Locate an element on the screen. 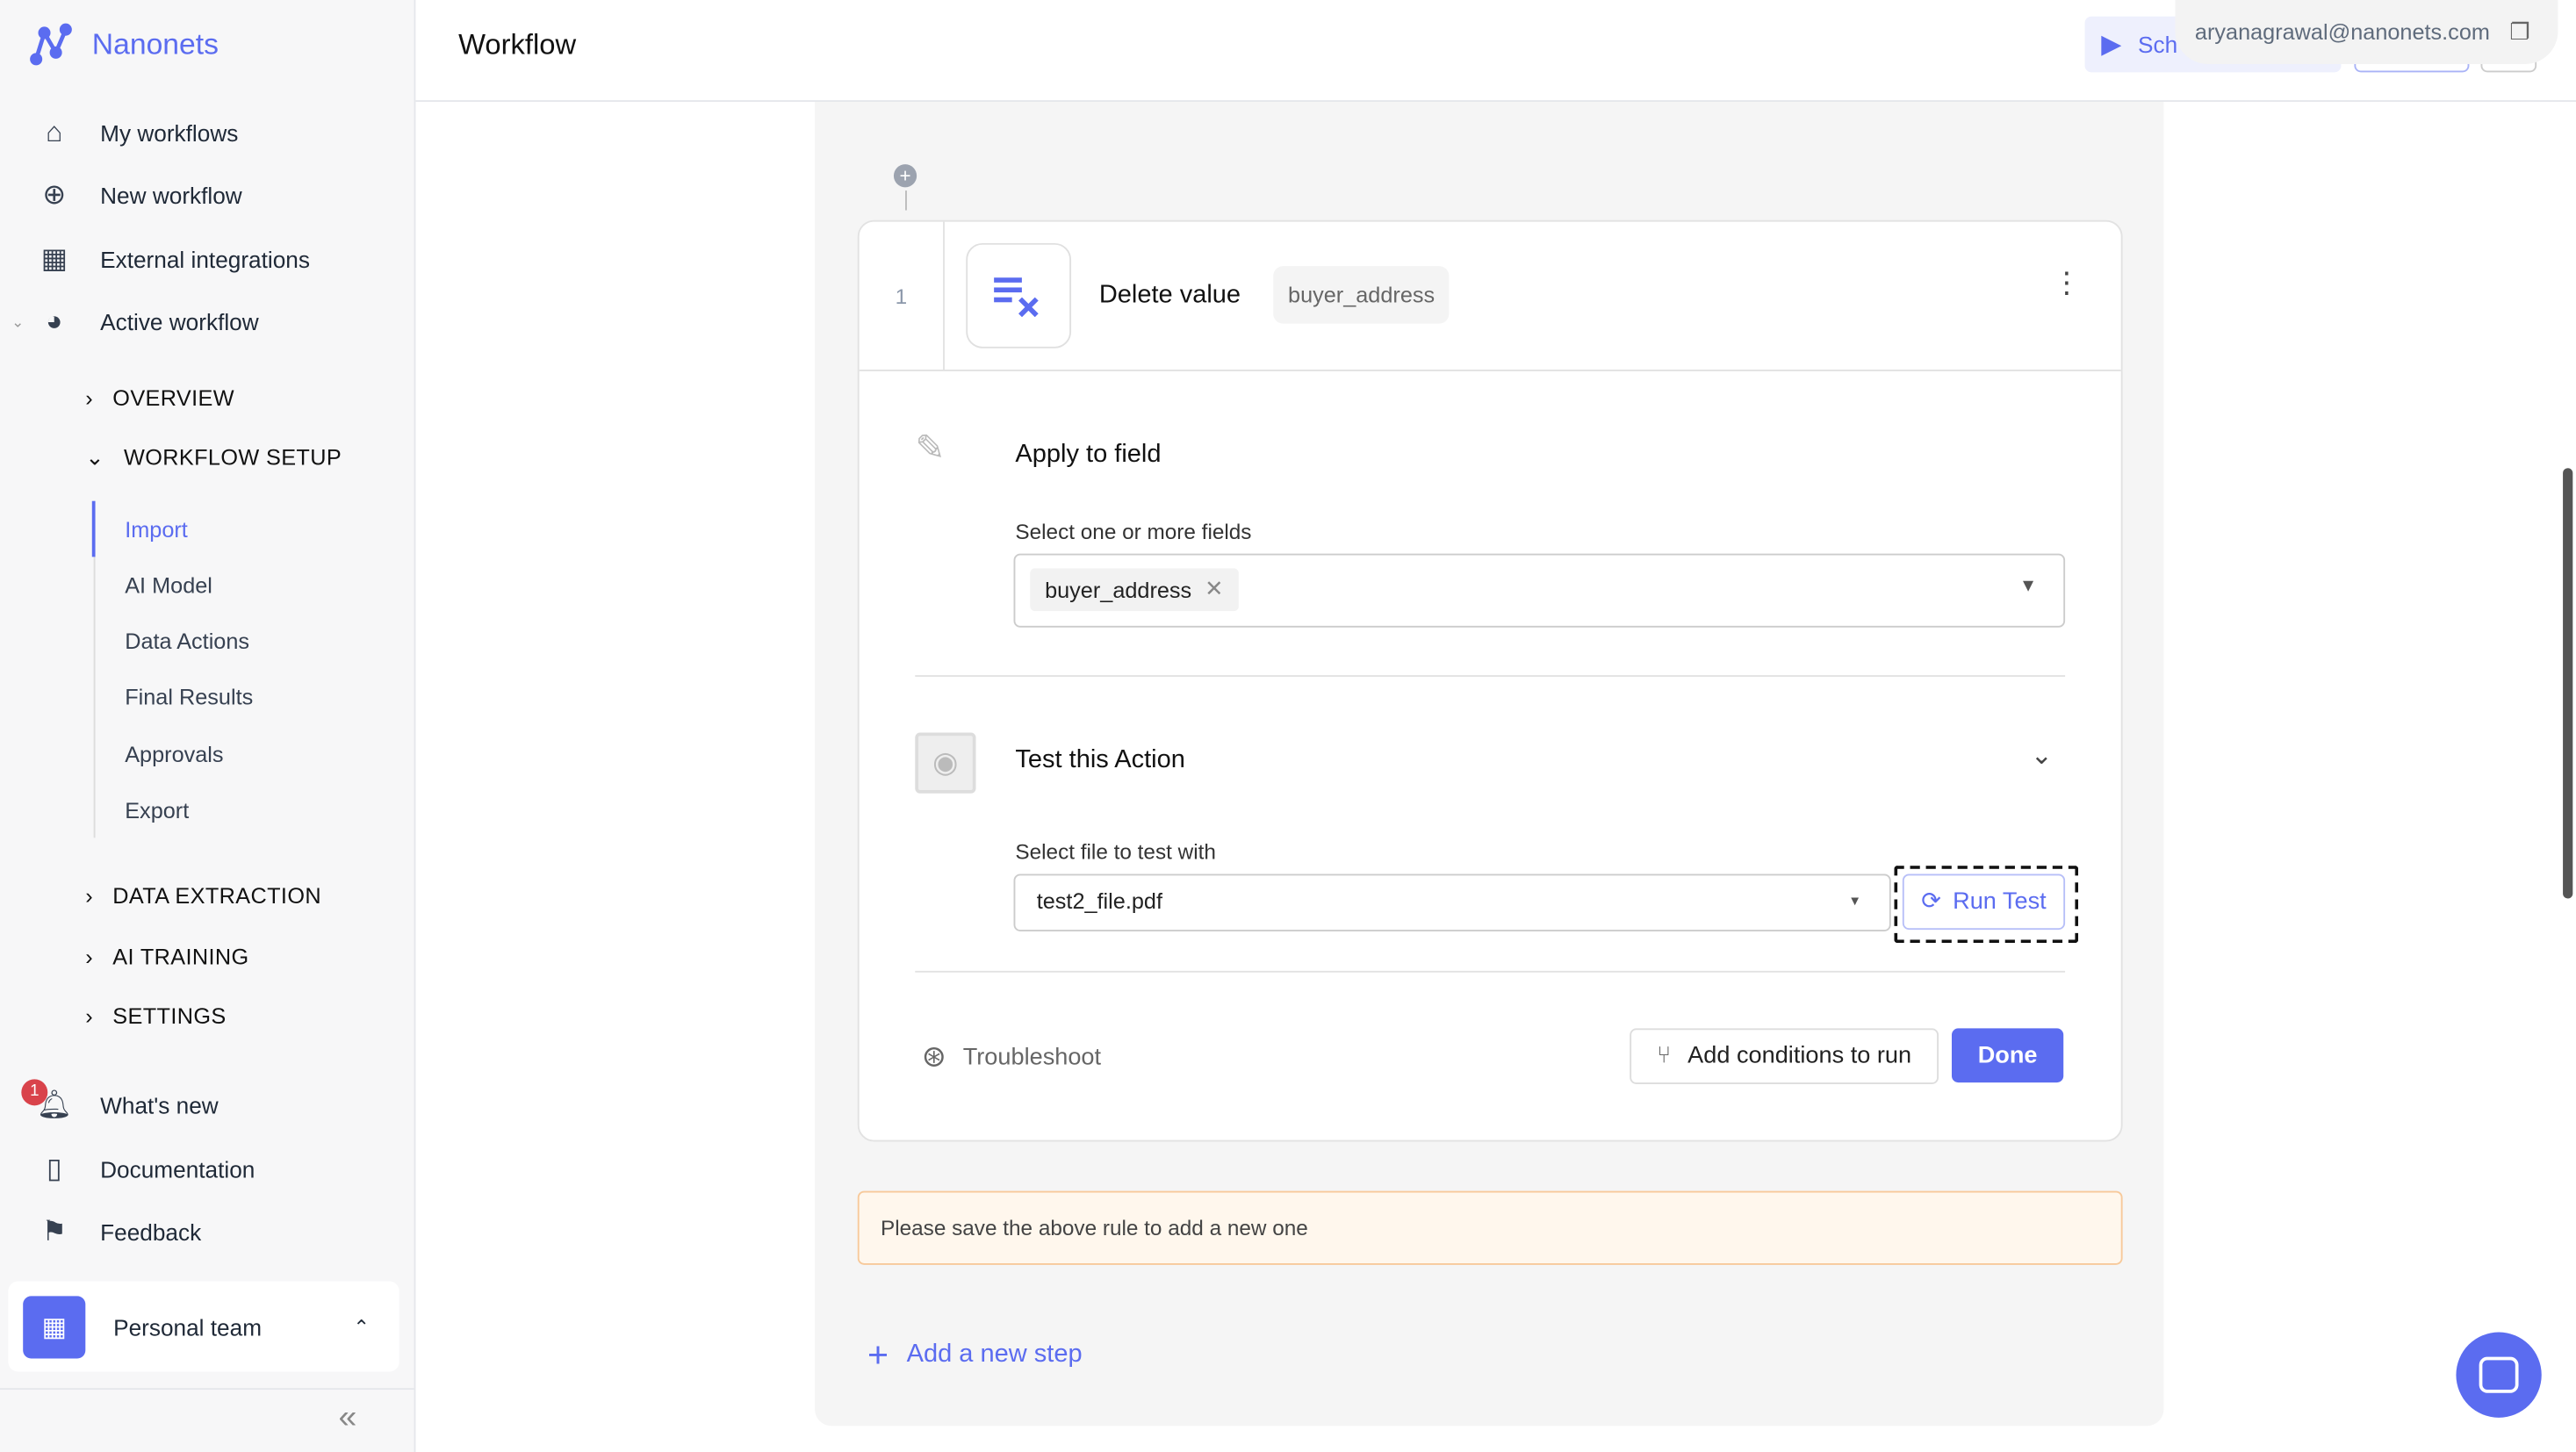 This screenshot has width=2576, height=1452. insert-step-icon: + is located at coordinates (905, 176).